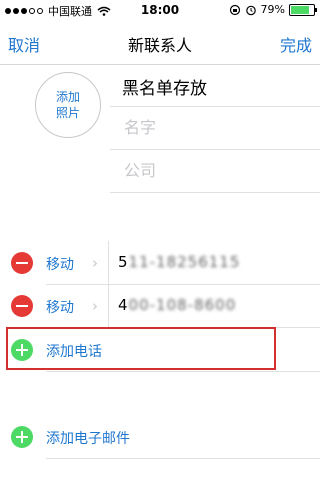 Image resolution: width=320 pixels, height=480 pixels. What do you see at coordinates (215, 85) in the screenshot?
I see `first-name-field: 黑名单存放` at bounding box center [215, 85].